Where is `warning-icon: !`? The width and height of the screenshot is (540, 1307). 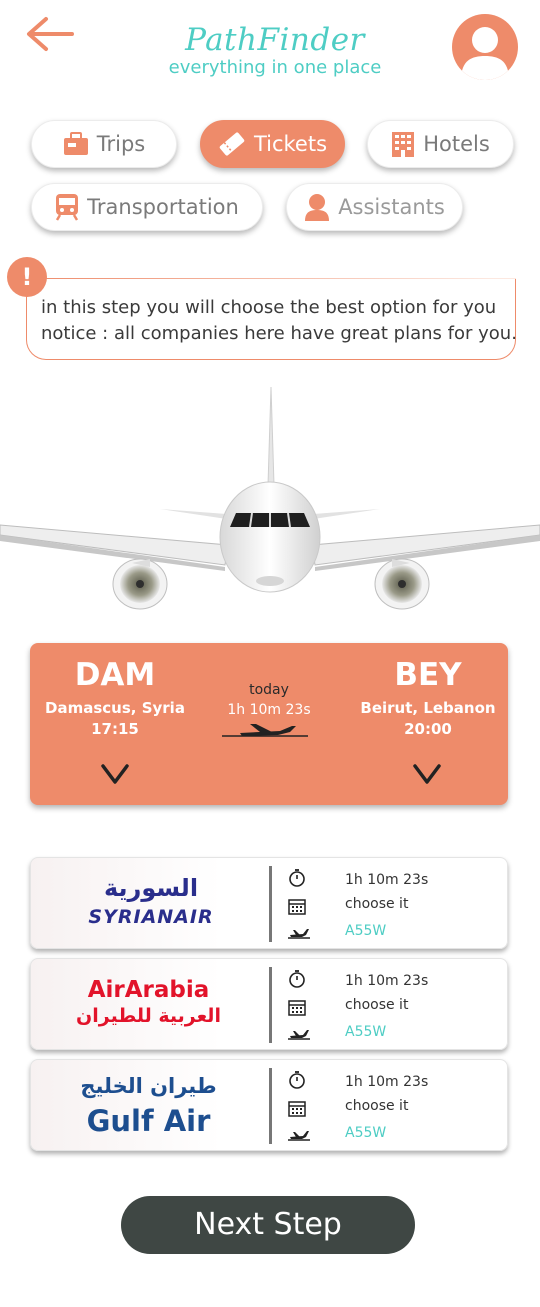 warning-icon: ! is located at coordinates (27, 277).